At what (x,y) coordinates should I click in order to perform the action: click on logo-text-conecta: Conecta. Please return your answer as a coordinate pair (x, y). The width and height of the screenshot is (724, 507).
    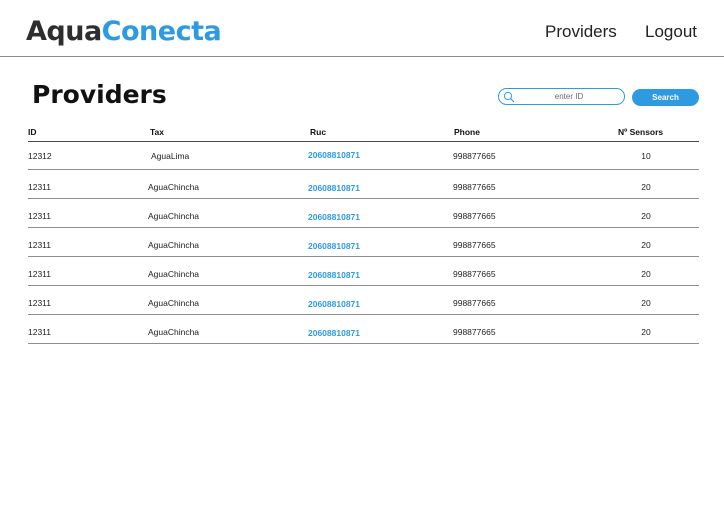
    Looking at the image, I should click on (161, 31).